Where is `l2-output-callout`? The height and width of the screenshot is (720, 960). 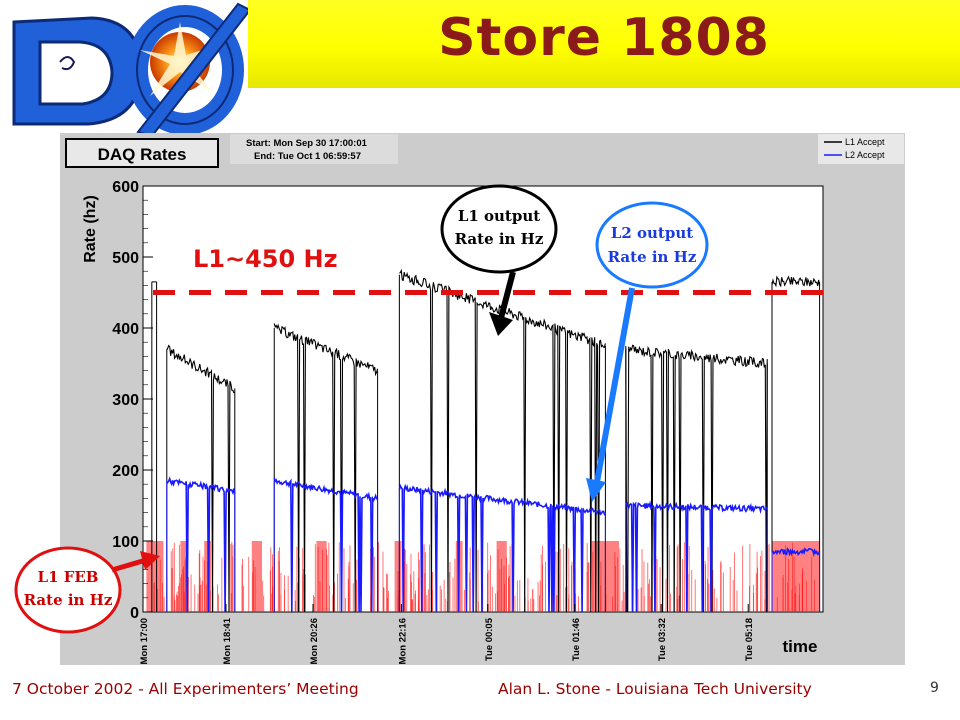
l2-output-callout is located at coordinates (652, 245).